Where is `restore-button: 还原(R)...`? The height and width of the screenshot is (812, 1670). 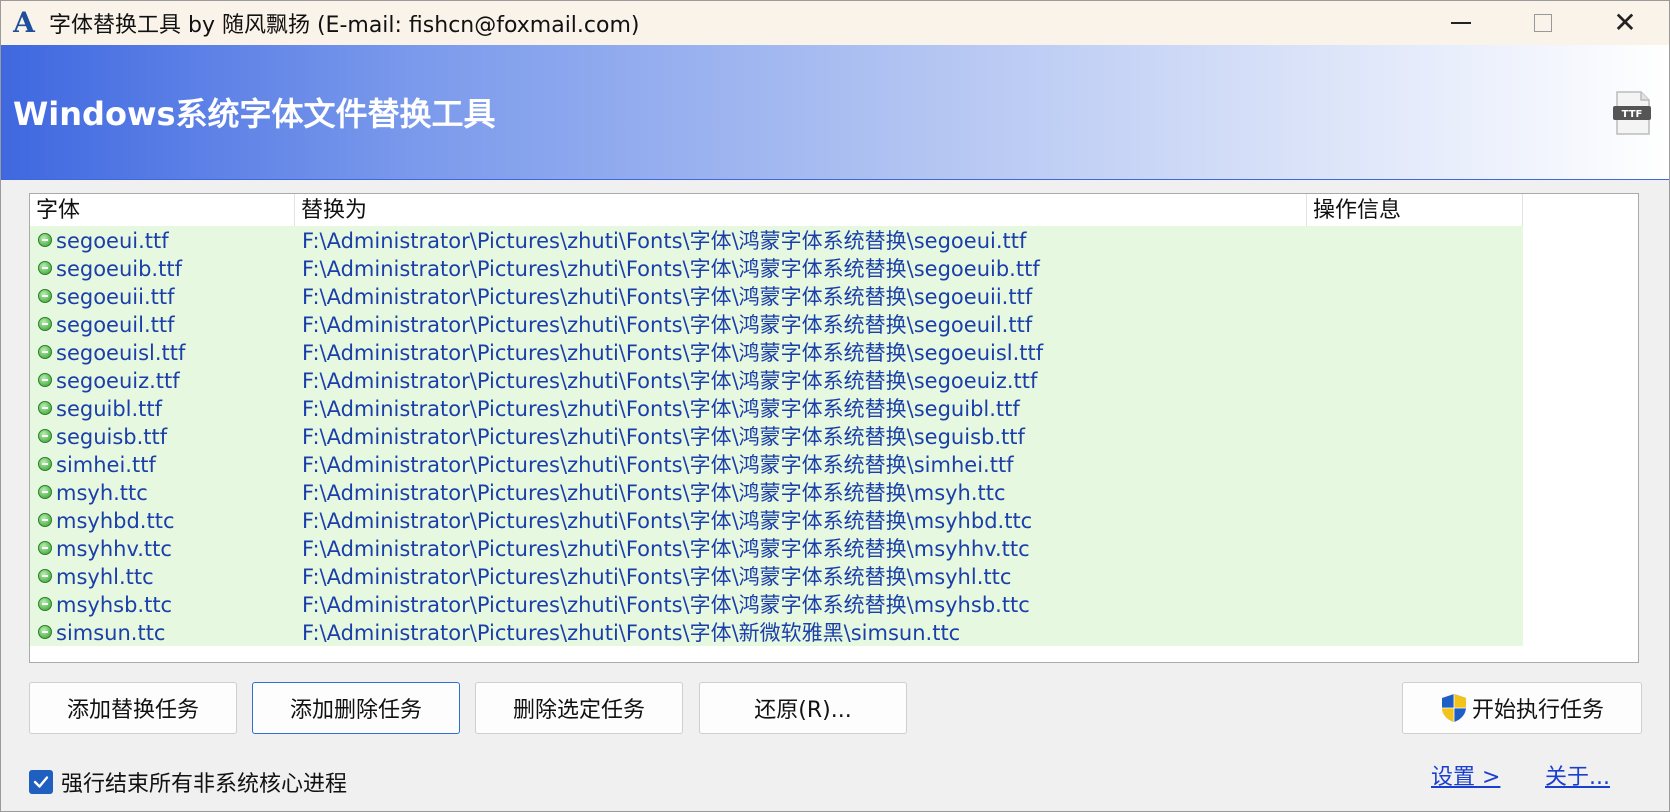
restore-button: 还原(R)... is located at coordinates (803, 708).